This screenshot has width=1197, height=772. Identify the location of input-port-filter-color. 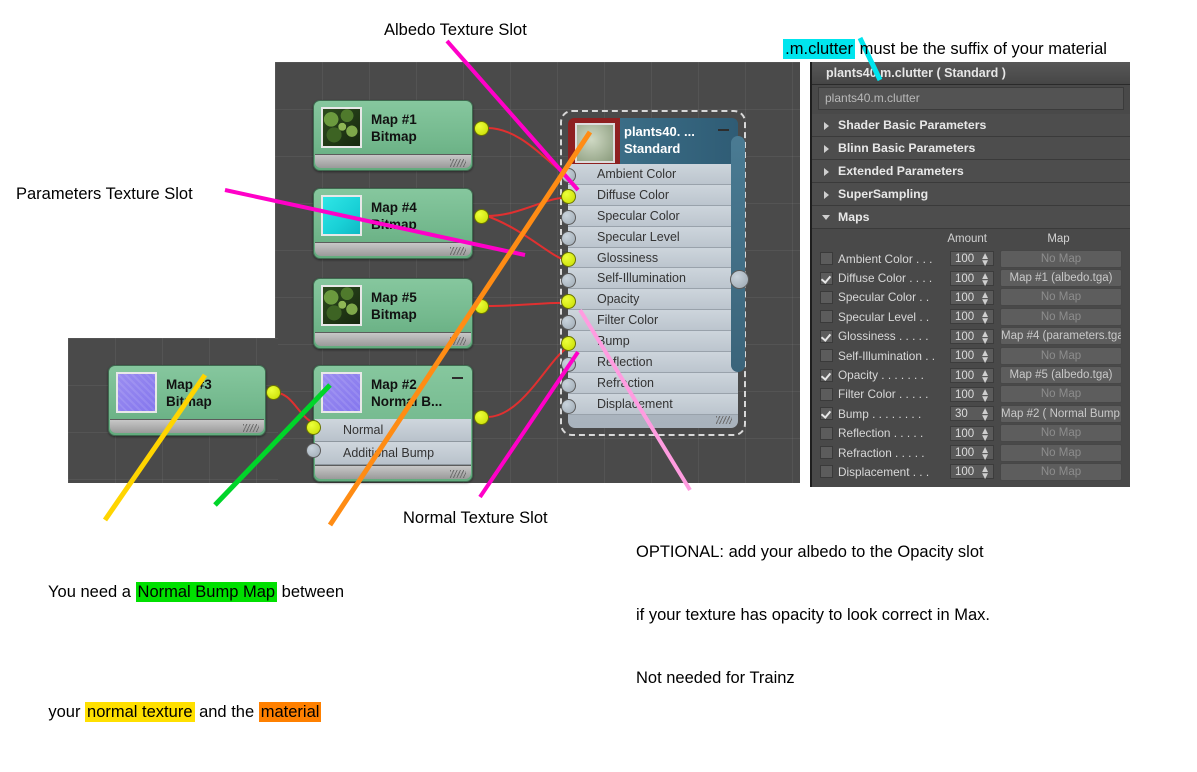
(568, 322).